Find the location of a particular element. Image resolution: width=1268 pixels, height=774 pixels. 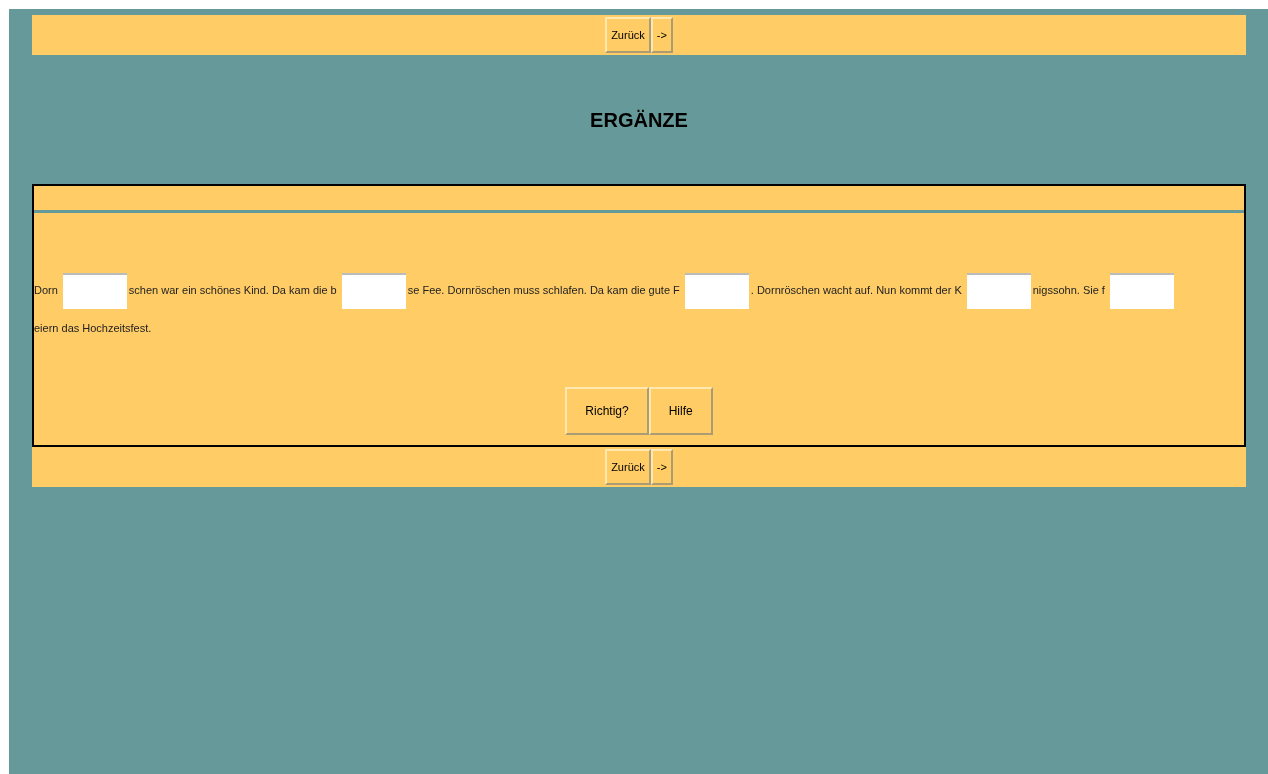

page-title: ERGÄNZE is located at coordinates (639, 120).